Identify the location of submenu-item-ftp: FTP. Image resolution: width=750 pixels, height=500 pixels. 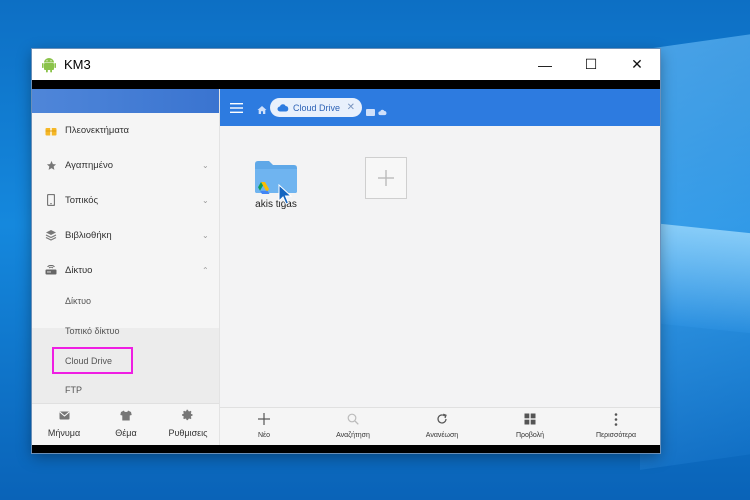
(125, 389).